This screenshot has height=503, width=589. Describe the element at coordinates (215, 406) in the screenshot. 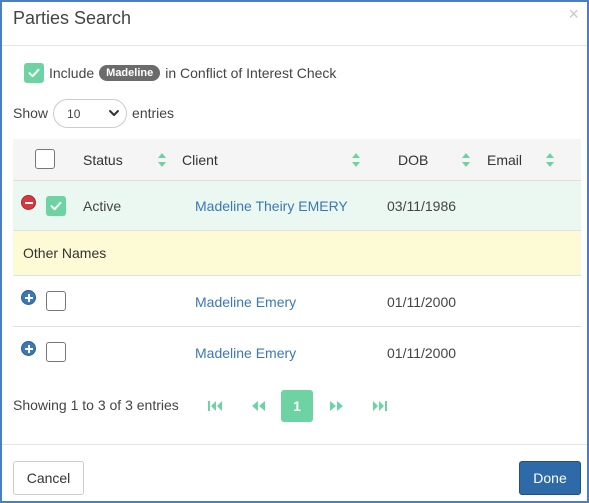

I see `first-page-icon` at that location.